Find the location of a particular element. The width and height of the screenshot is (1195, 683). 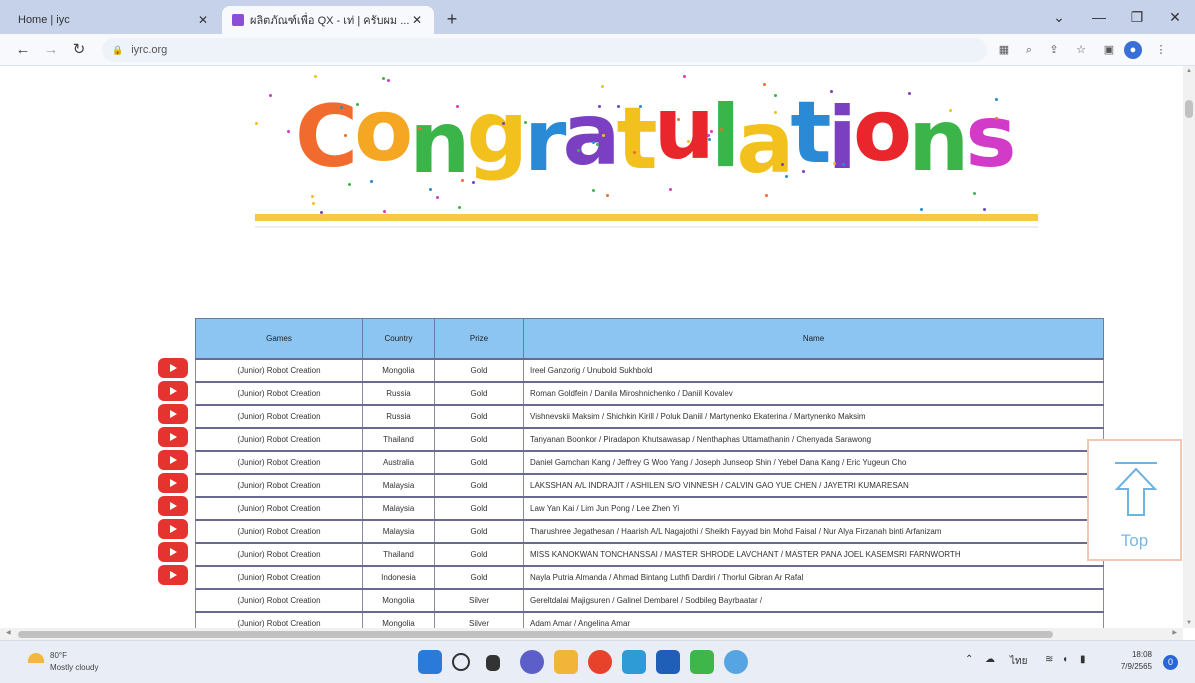

chat-icon is located at coordinates (532, 662).